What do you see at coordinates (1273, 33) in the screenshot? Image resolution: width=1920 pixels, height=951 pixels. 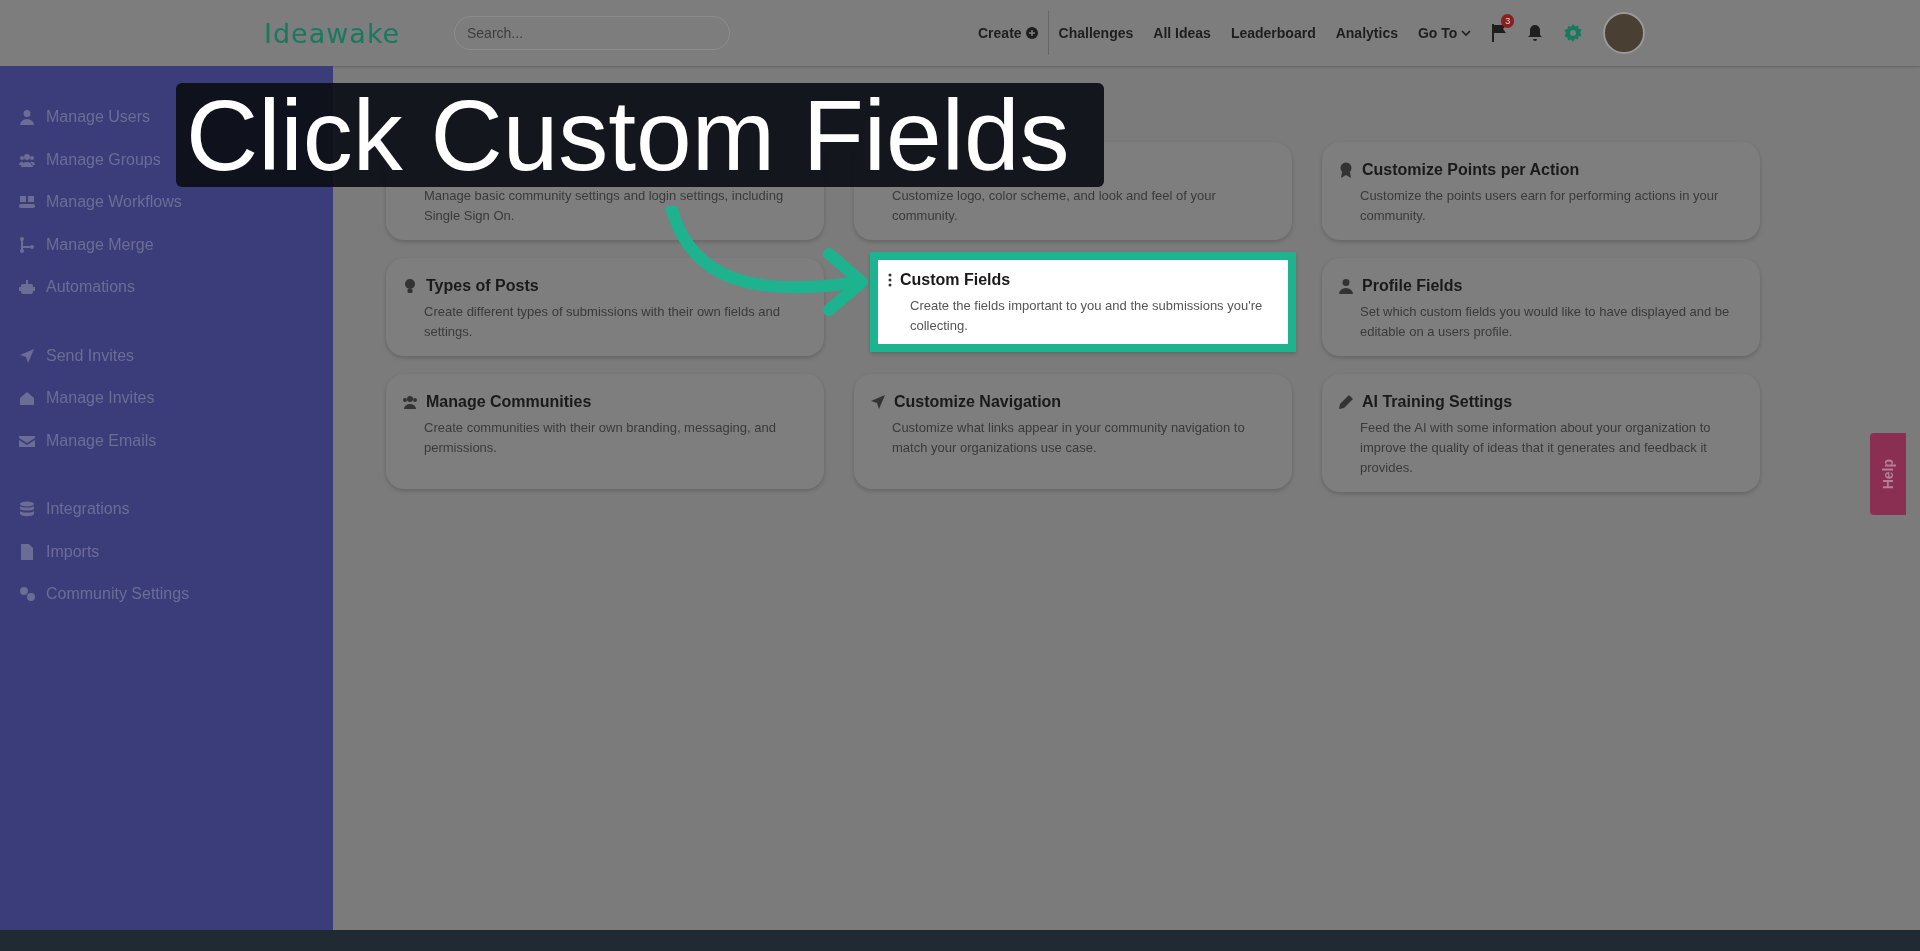 I see `nav-link: Leaderboard` at bounding box center [1273, 33].